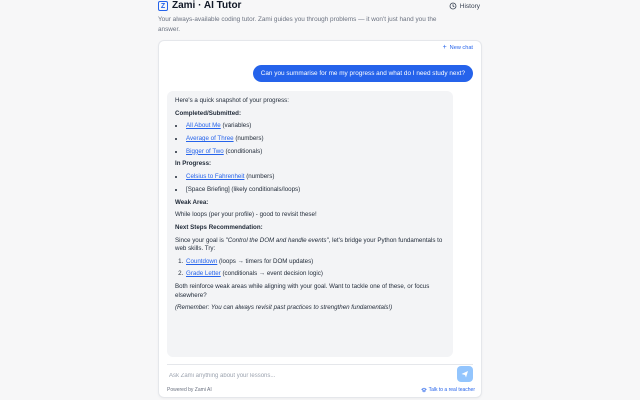 The width and height of the screenshot is (640, 400). I want to click on history-label: History, so click(469, 6).